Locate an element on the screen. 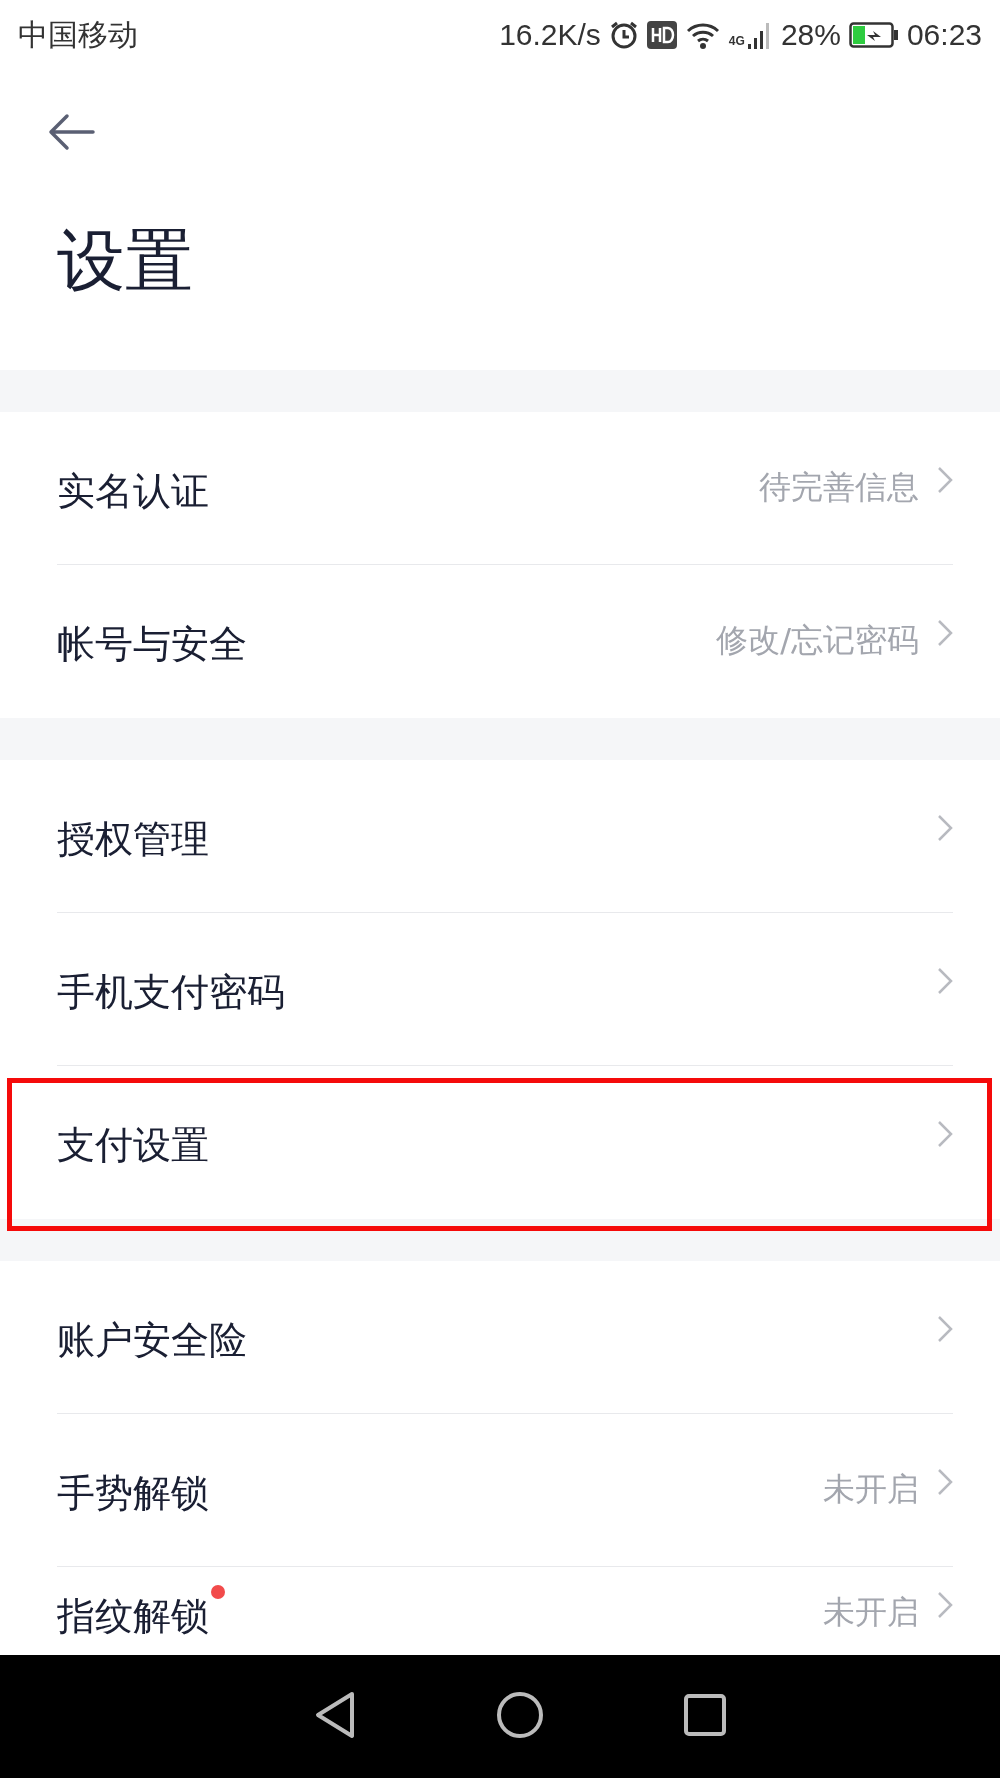 The image size is (1000, 1778). hd-icon is located at coordinates (661, 35).